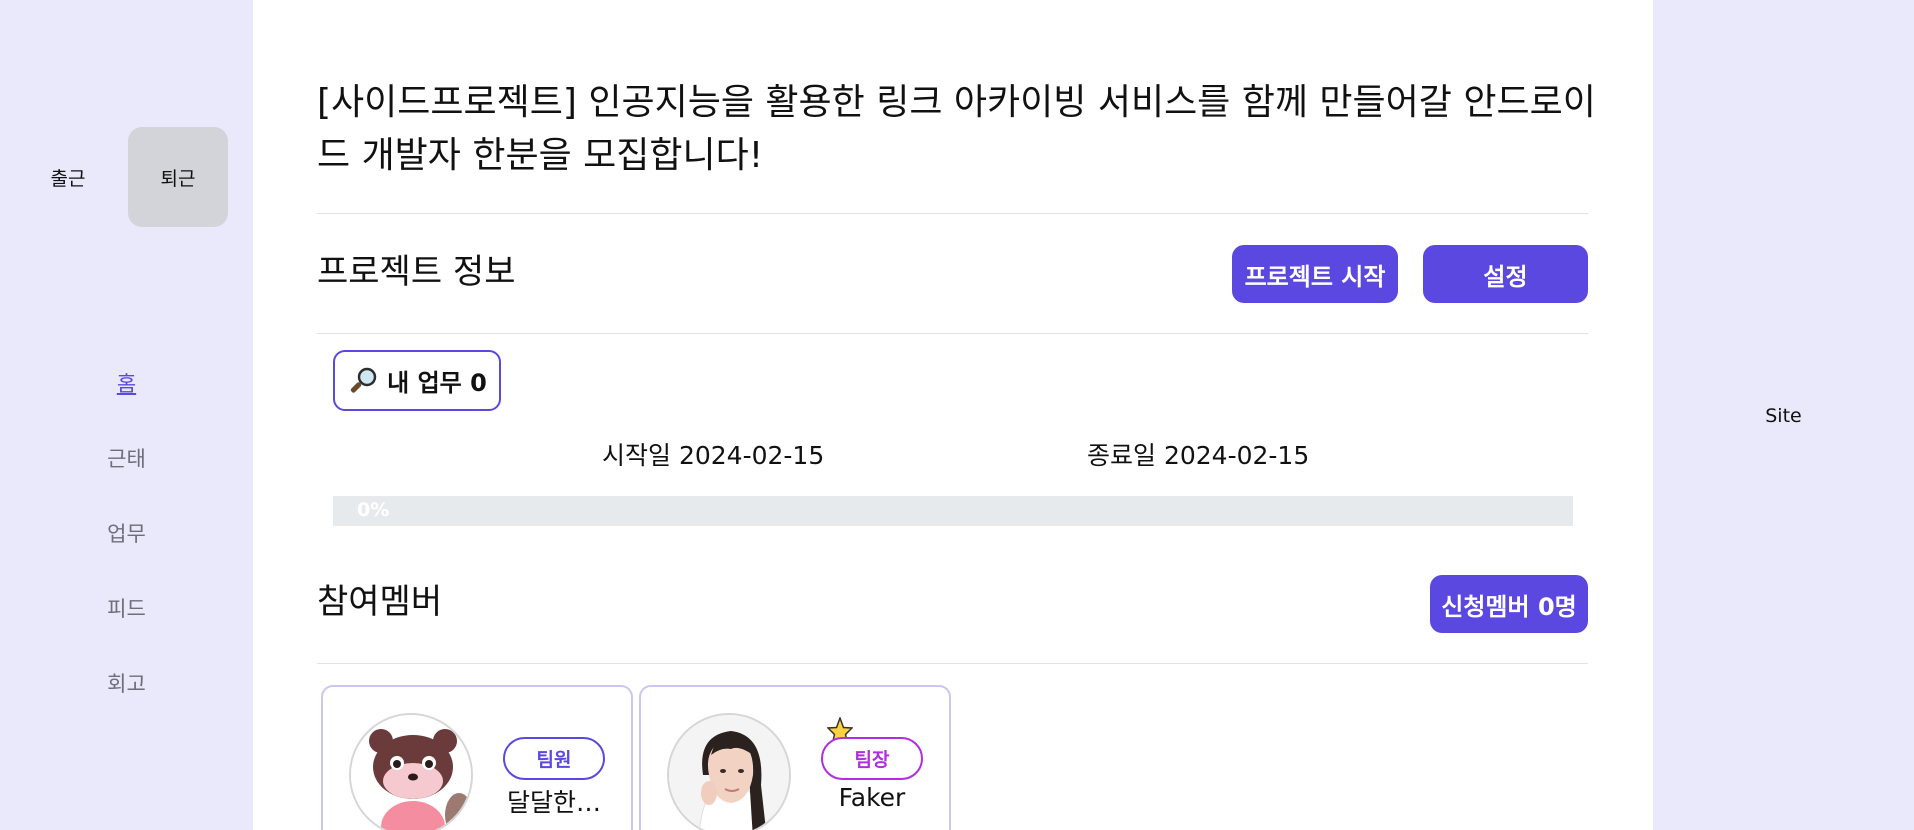  What do you see at coordinates (872, 758) in the screenshot?
I see `role-badge-leader: 팀장` at bounding box center [872, 758].